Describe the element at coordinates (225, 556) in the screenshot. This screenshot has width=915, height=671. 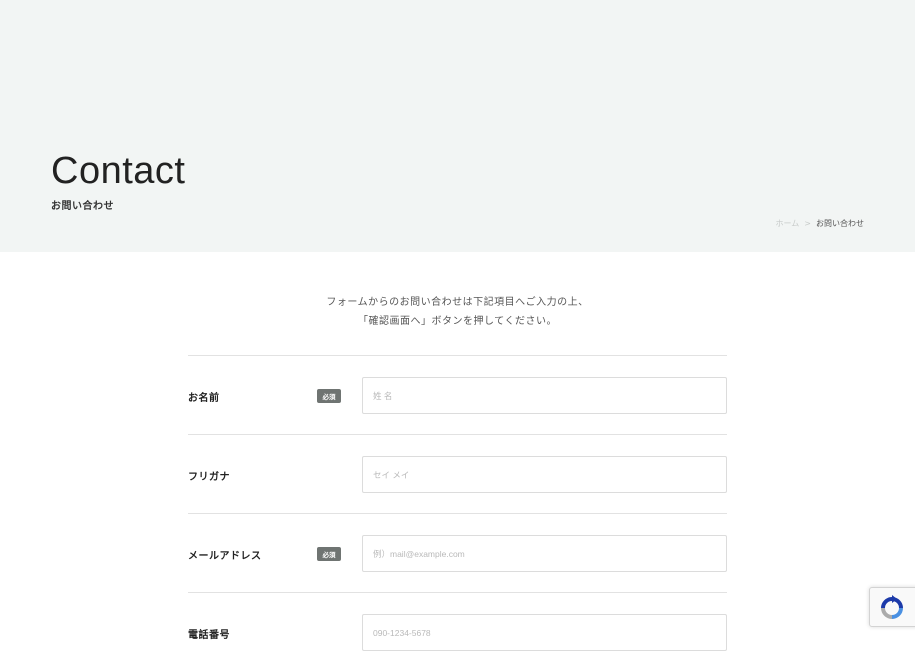
I see `email-label: メールアドレス` at that location.